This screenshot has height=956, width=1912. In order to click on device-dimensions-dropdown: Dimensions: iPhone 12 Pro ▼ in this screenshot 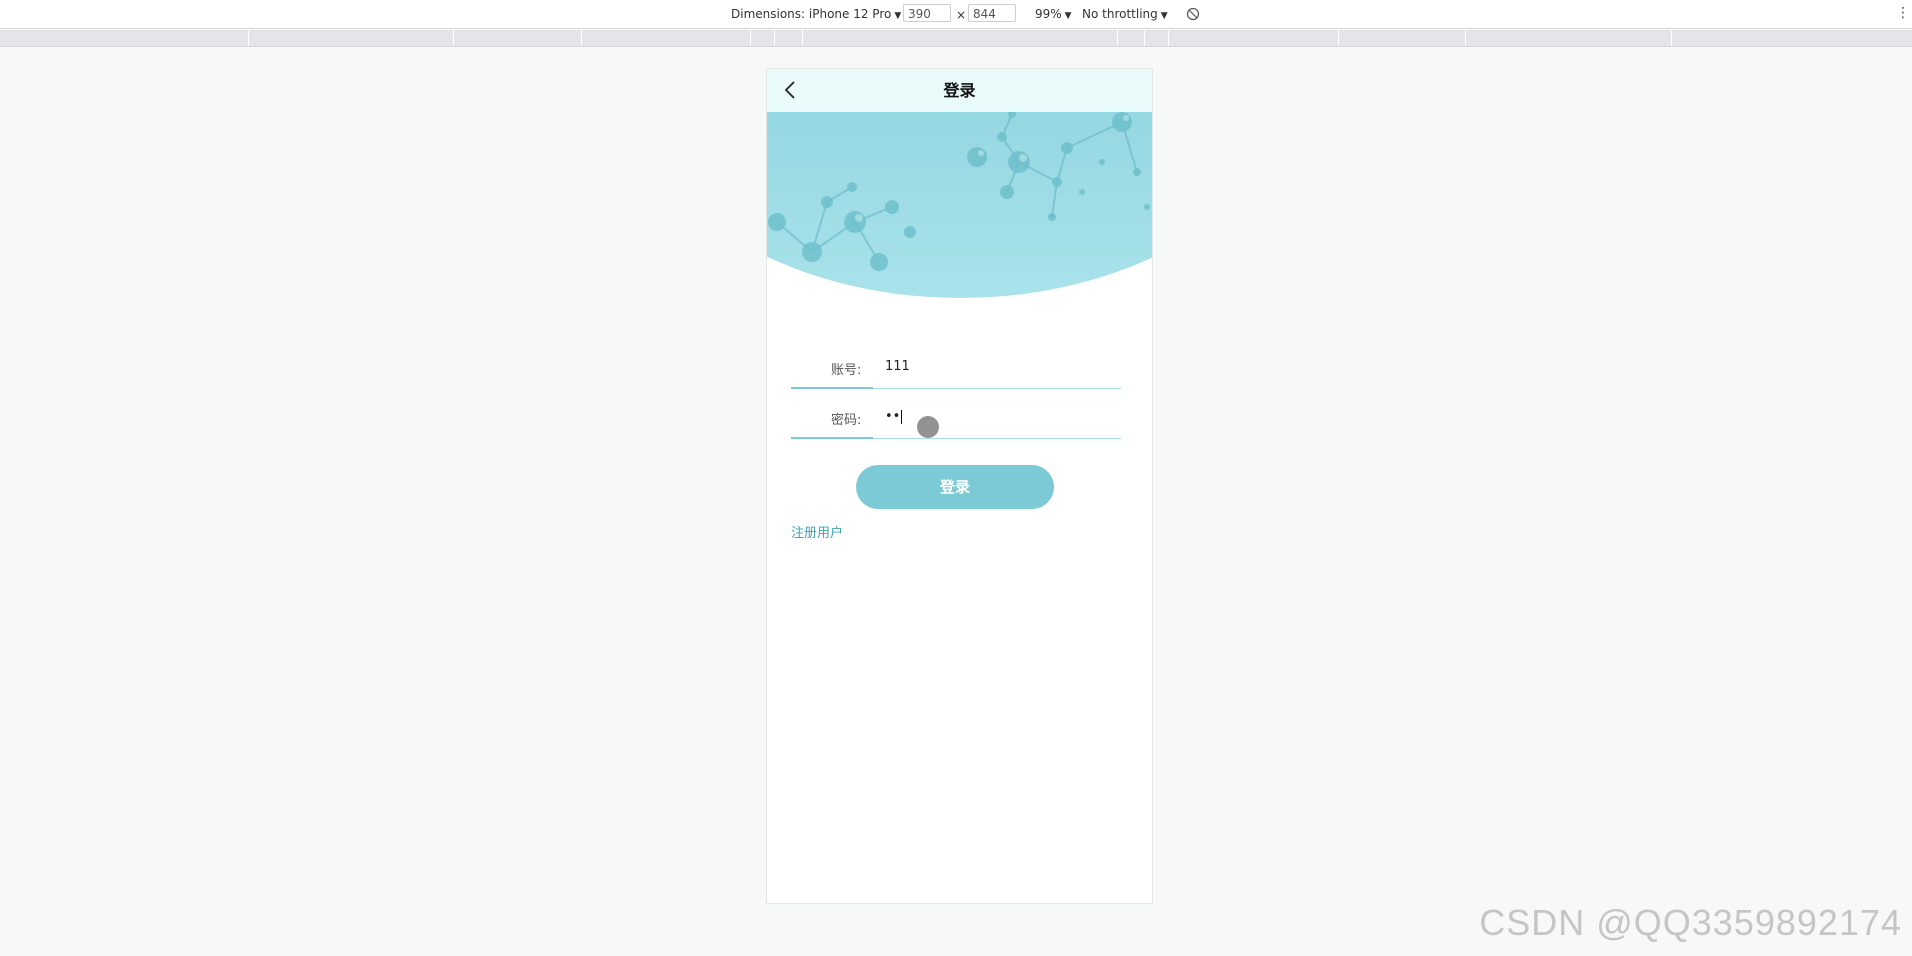, I will do `click(816, 14)`.